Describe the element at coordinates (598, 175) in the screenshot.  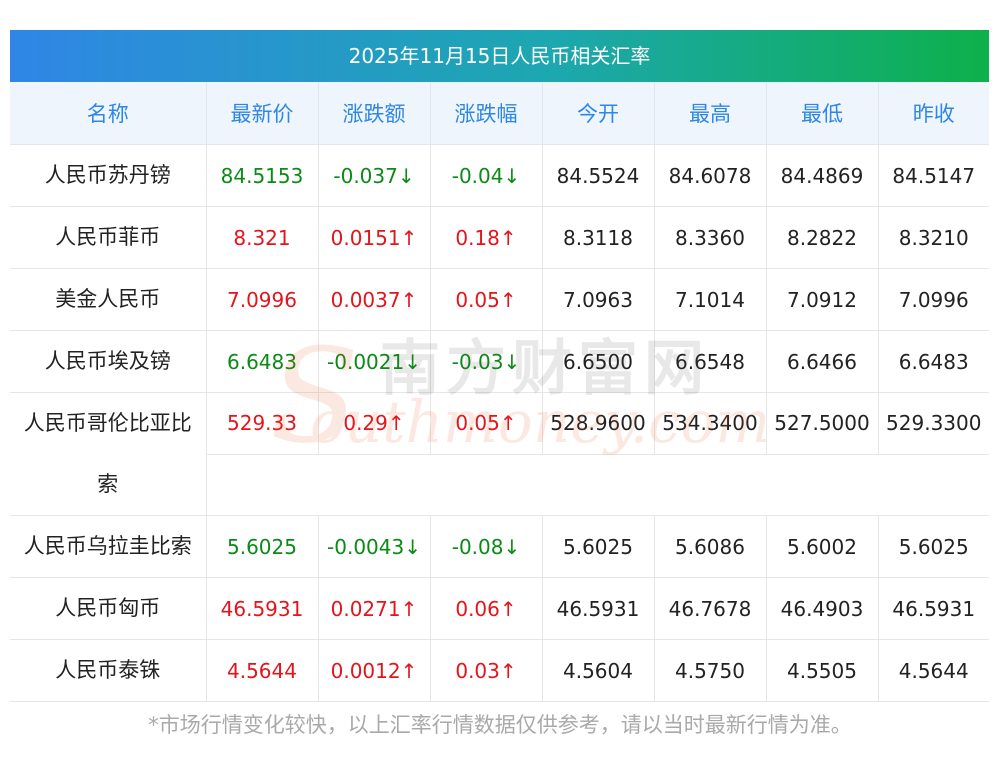
I see `cell-open: 84.5524` at that location.